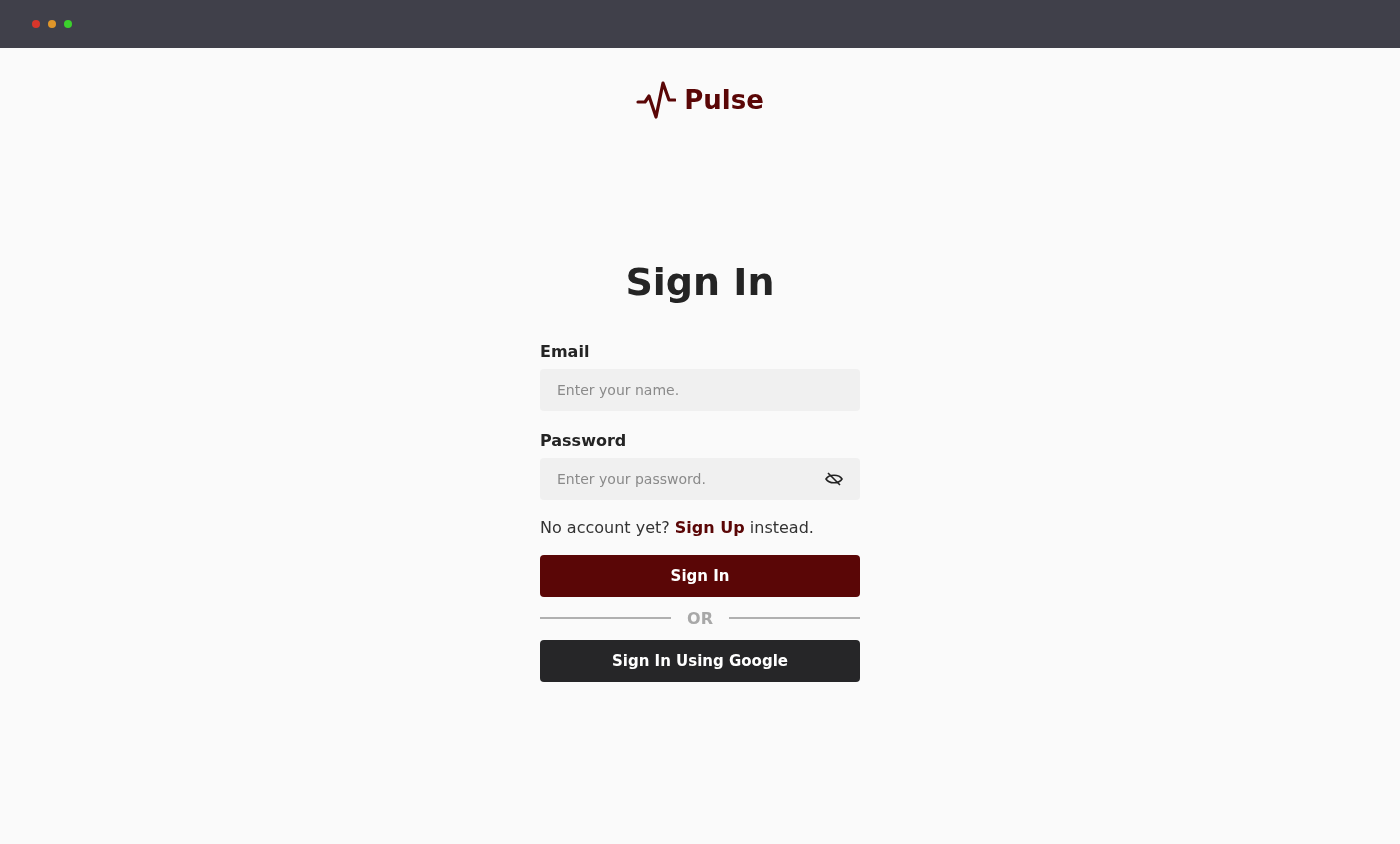 The height and width of the screenshot is (844, 1400). Describe the element at coordinates (700, 478) in the screenshot. I see `password-field: Enter your password.` at that location.